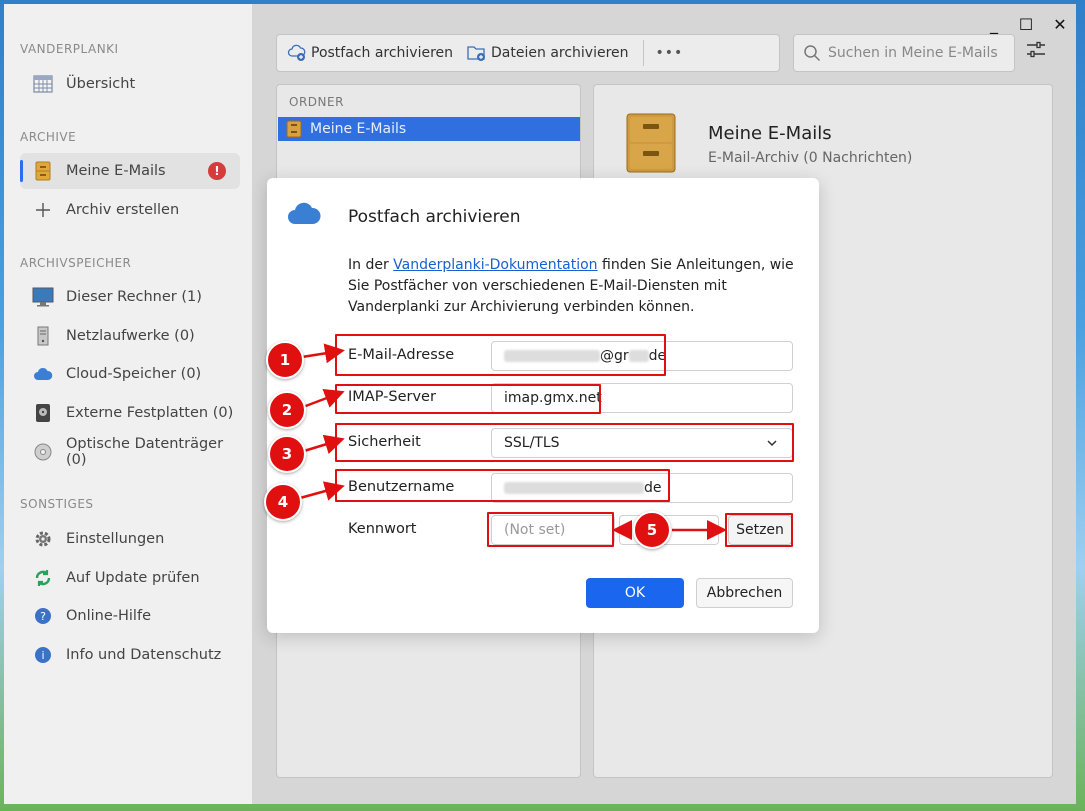 The width and height of the screenshot is (1085, 811). I want to click on sidebar-item-label: Optische Datenträger (0), so click(145, 452).